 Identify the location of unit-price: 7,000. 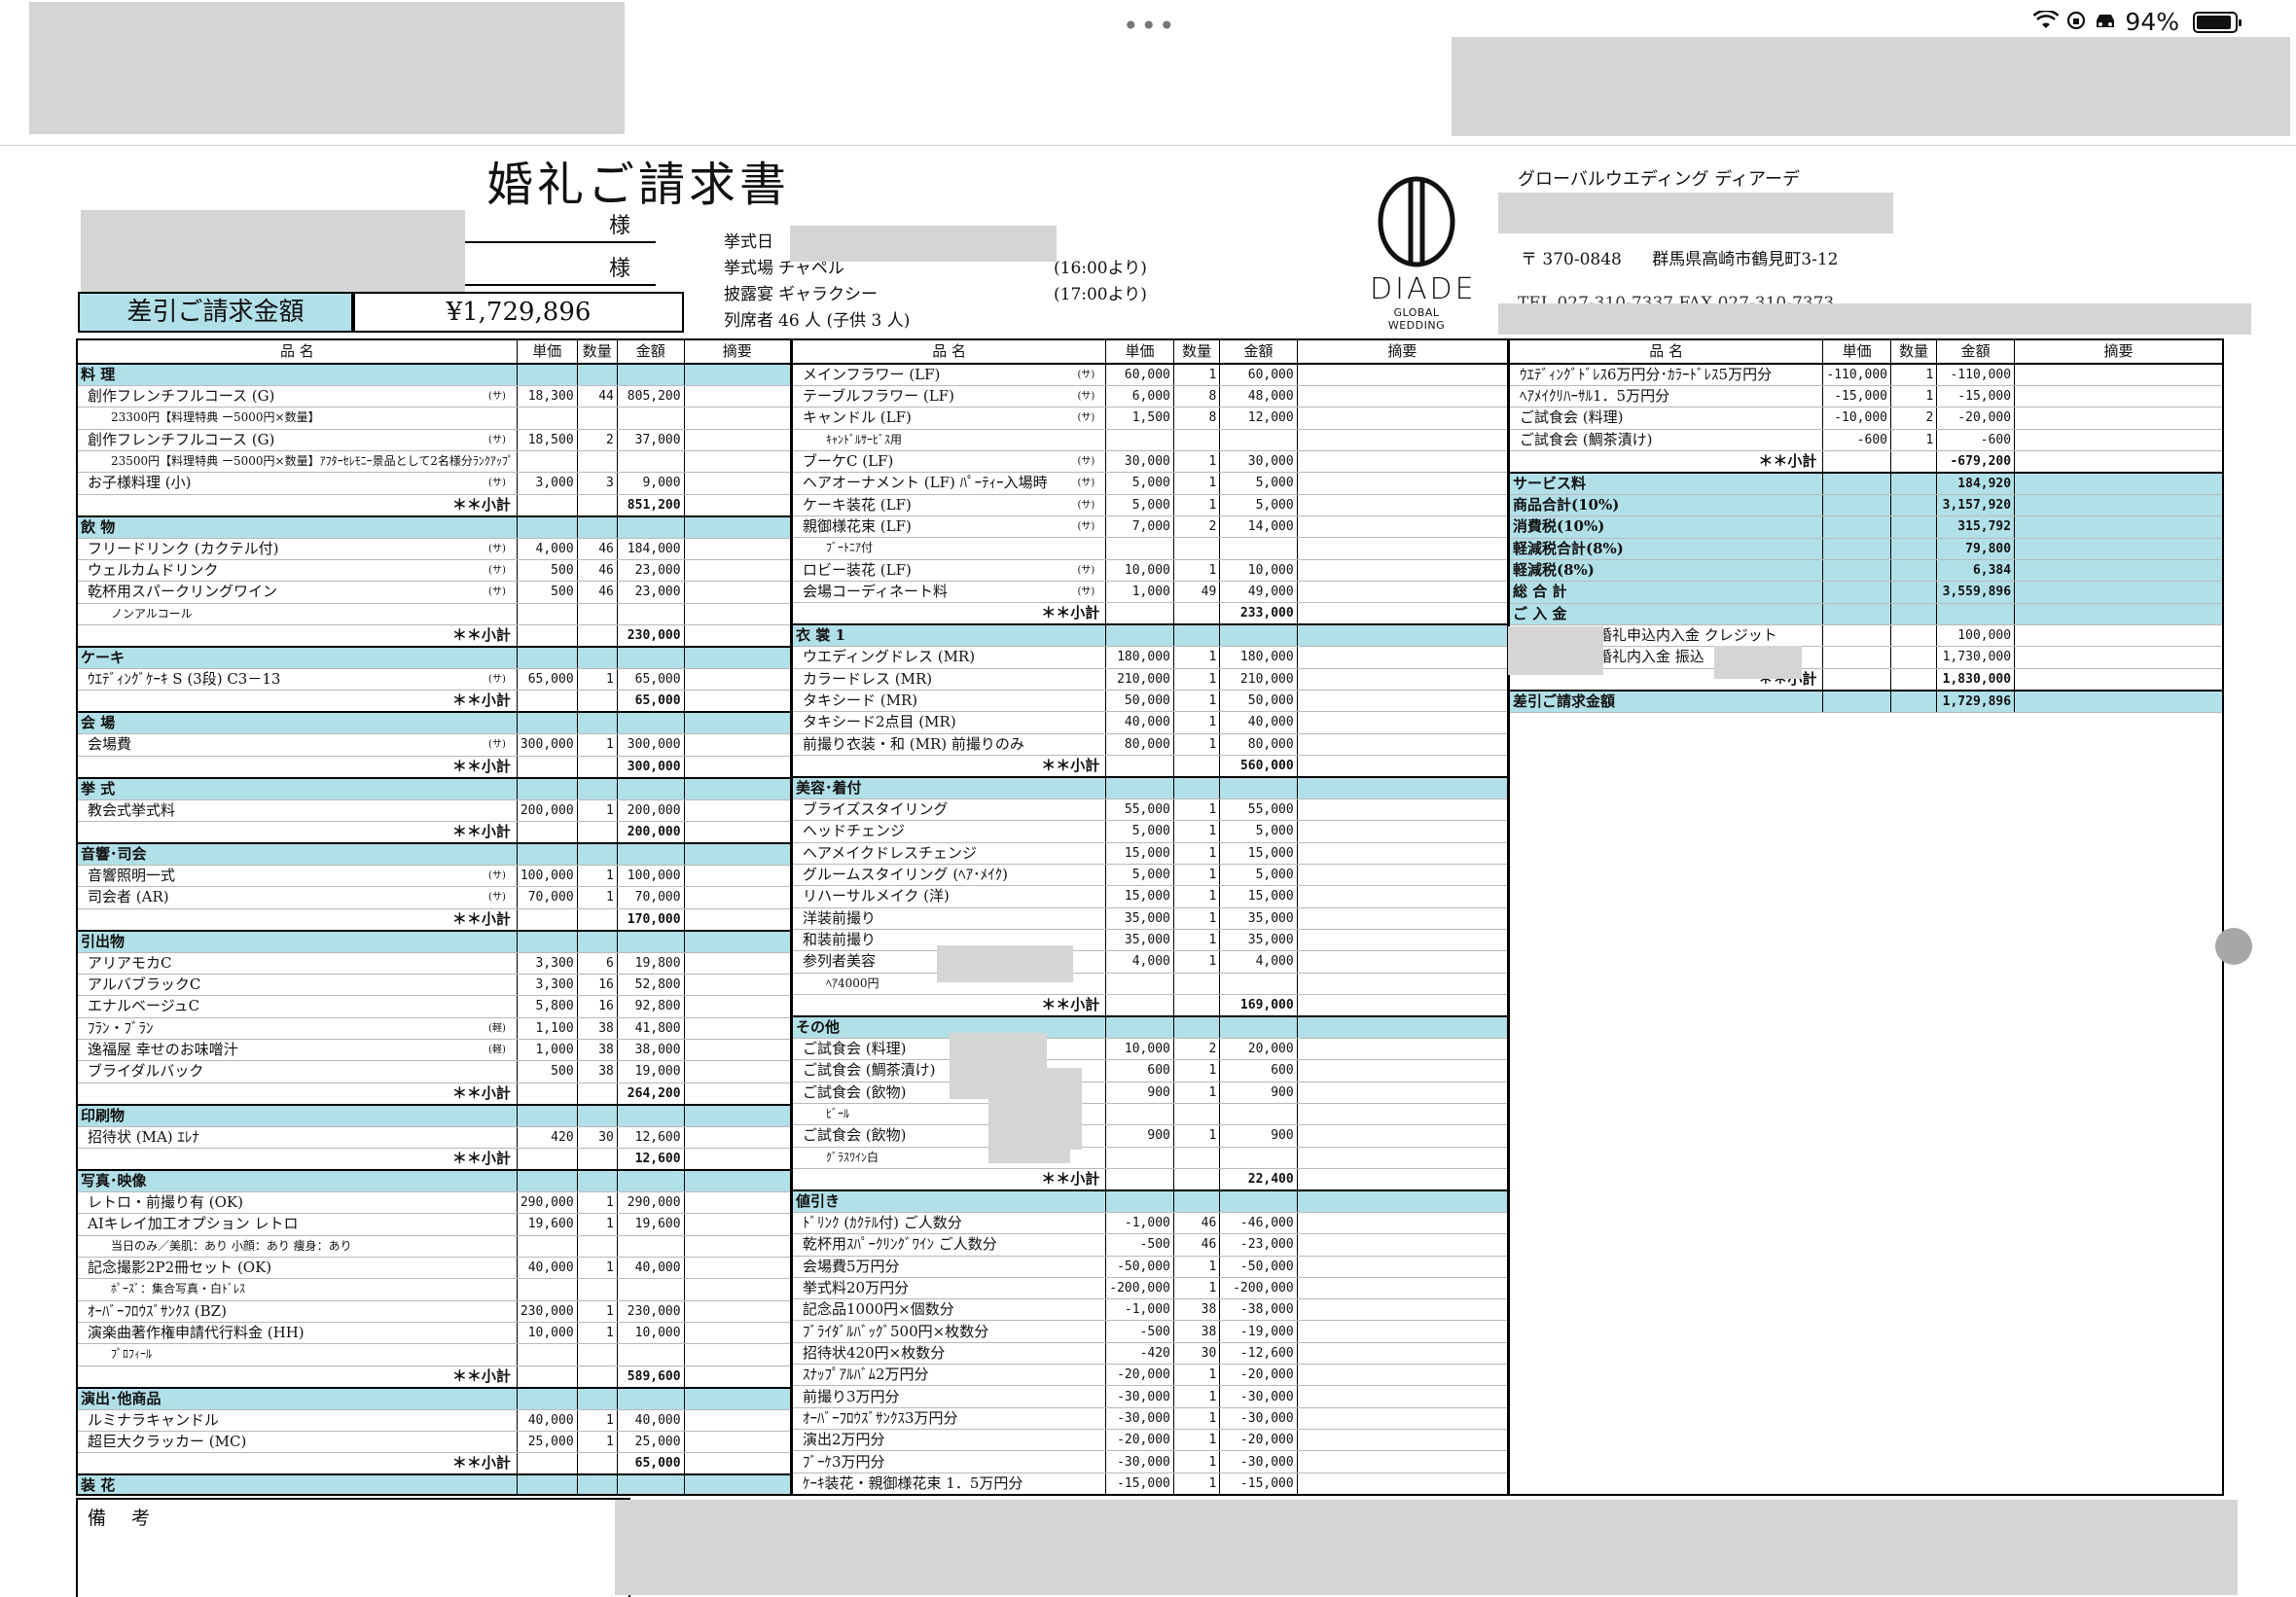
(1139, 527).